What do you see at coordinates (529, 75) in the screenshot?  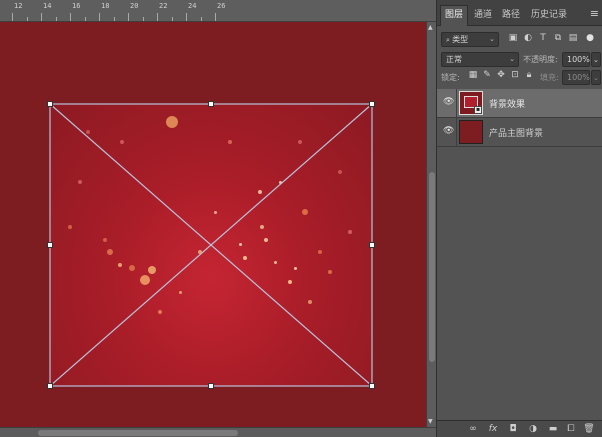 I see `lock-all-icon: 🔒︎` at bounding box center [529, 75].